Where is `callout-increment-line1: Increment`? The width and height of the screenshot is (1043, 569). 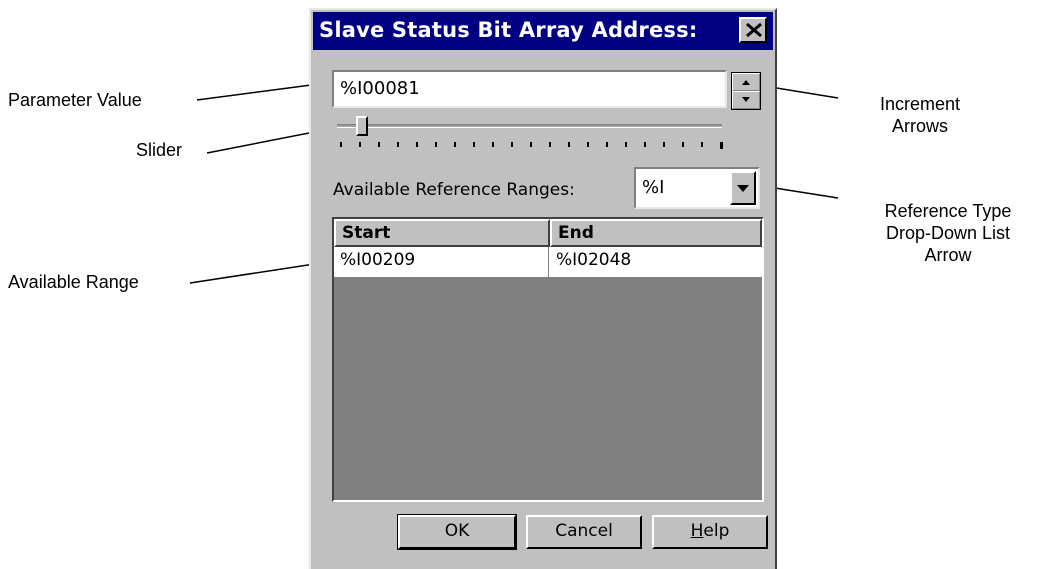 callout-increment-line1: Increment is located at coordinates (920, 104).